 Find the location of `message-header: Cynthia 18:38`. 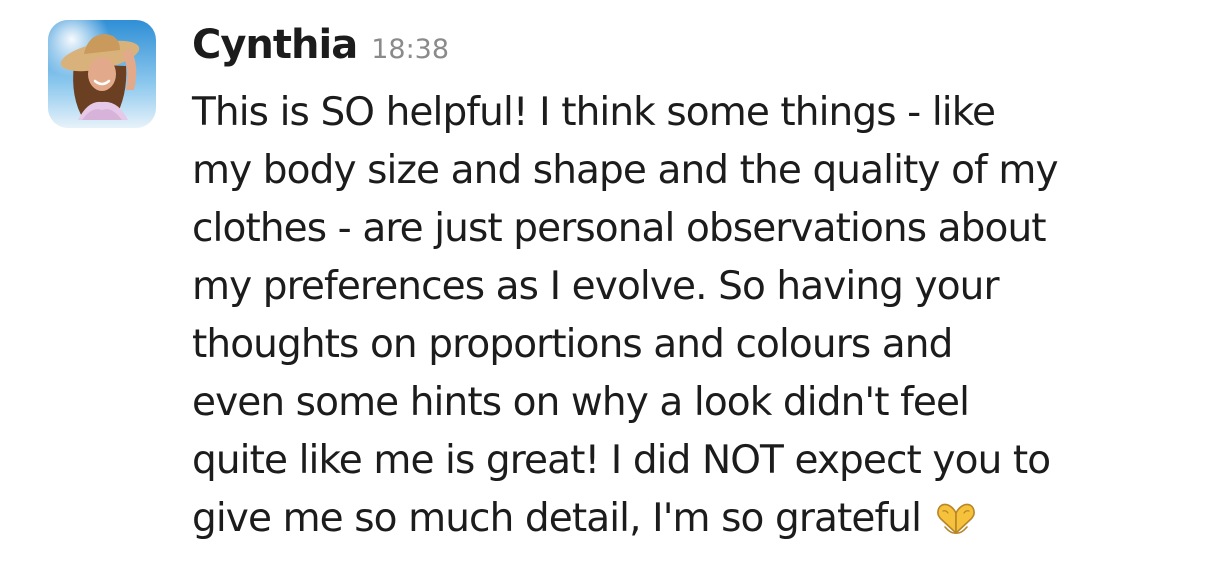

message-header: Cynthia 18:38 is located at coordinates (320, 52).